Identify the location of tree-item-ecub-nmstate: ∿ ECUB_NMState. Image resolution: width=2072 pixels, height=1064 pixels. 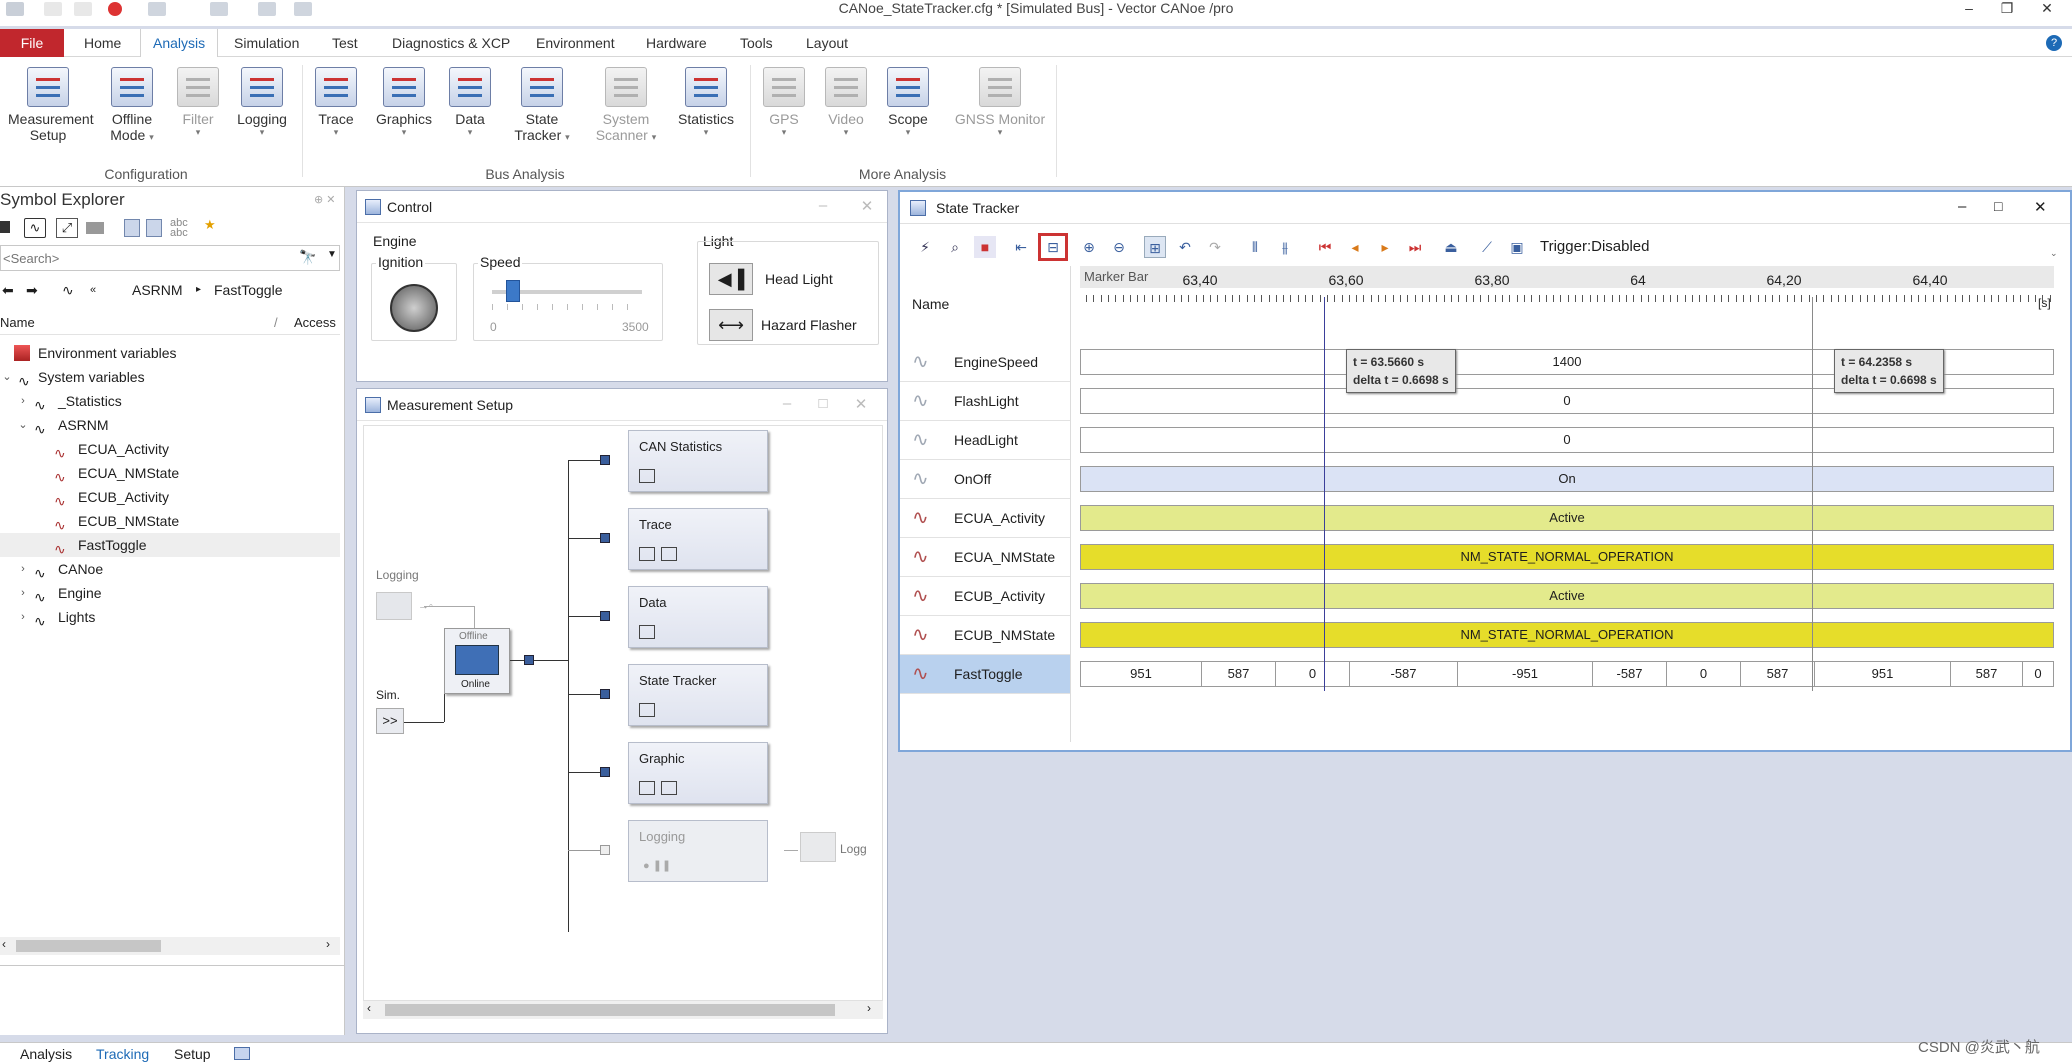
(170, 521).